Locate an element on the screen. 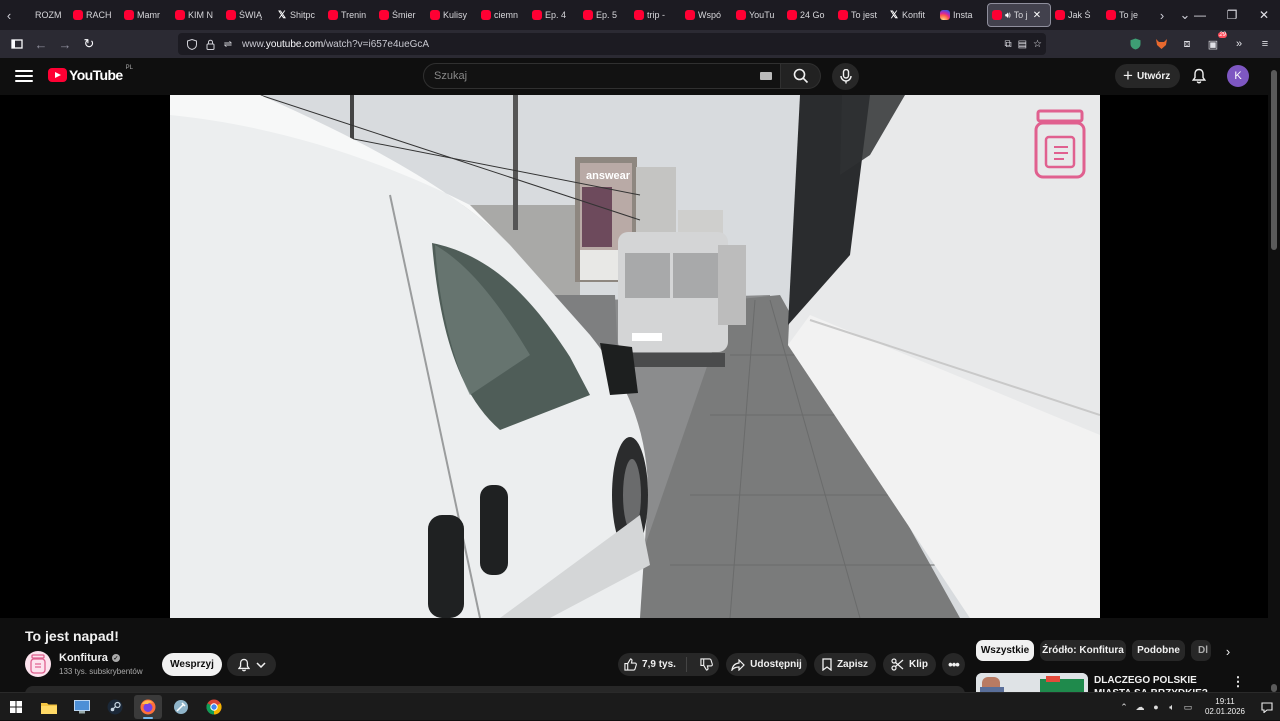 This screenshot has width=1280, height=721. chip-all: Wszystkie is located at coordinates (1005, 650).